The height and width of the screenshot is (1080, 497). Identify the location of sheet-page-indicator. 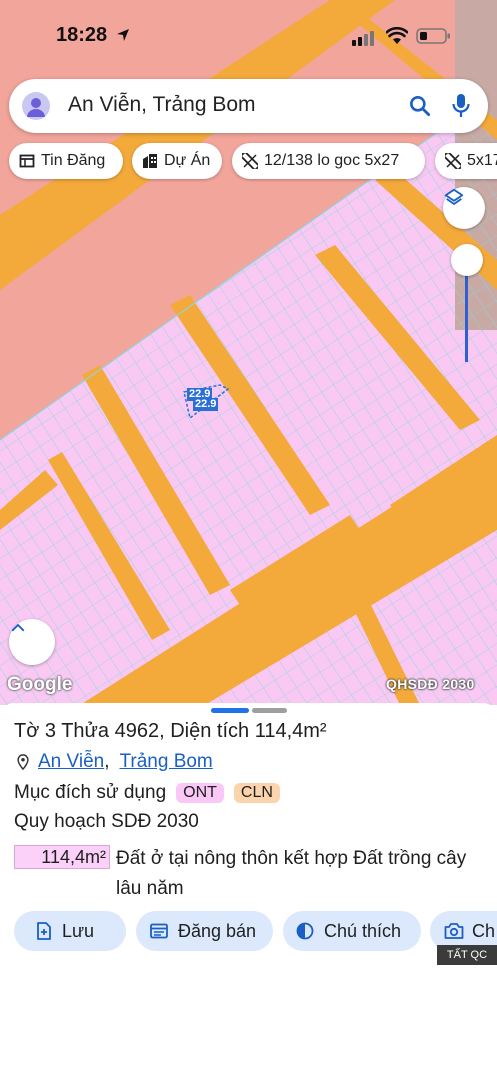
(269, 710).